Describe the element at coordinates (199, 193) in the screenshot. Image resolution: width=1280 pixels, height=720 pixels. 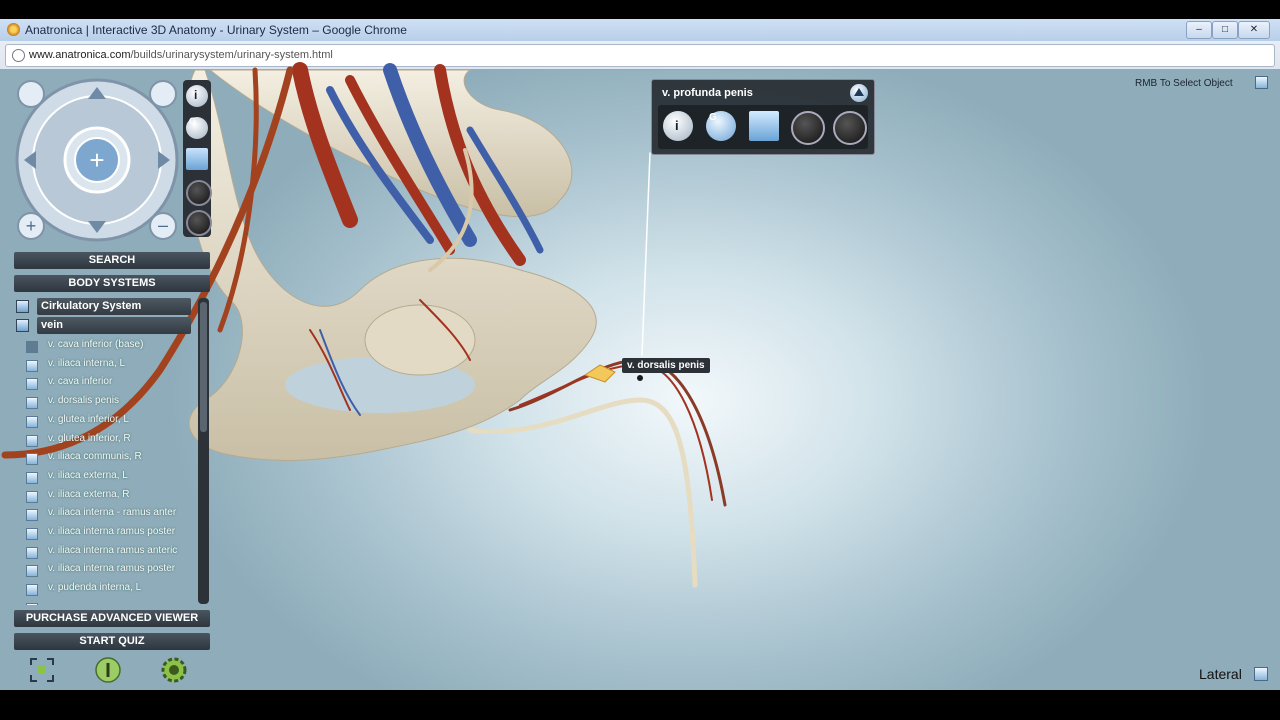
I see `dial-1-icon` at that location.